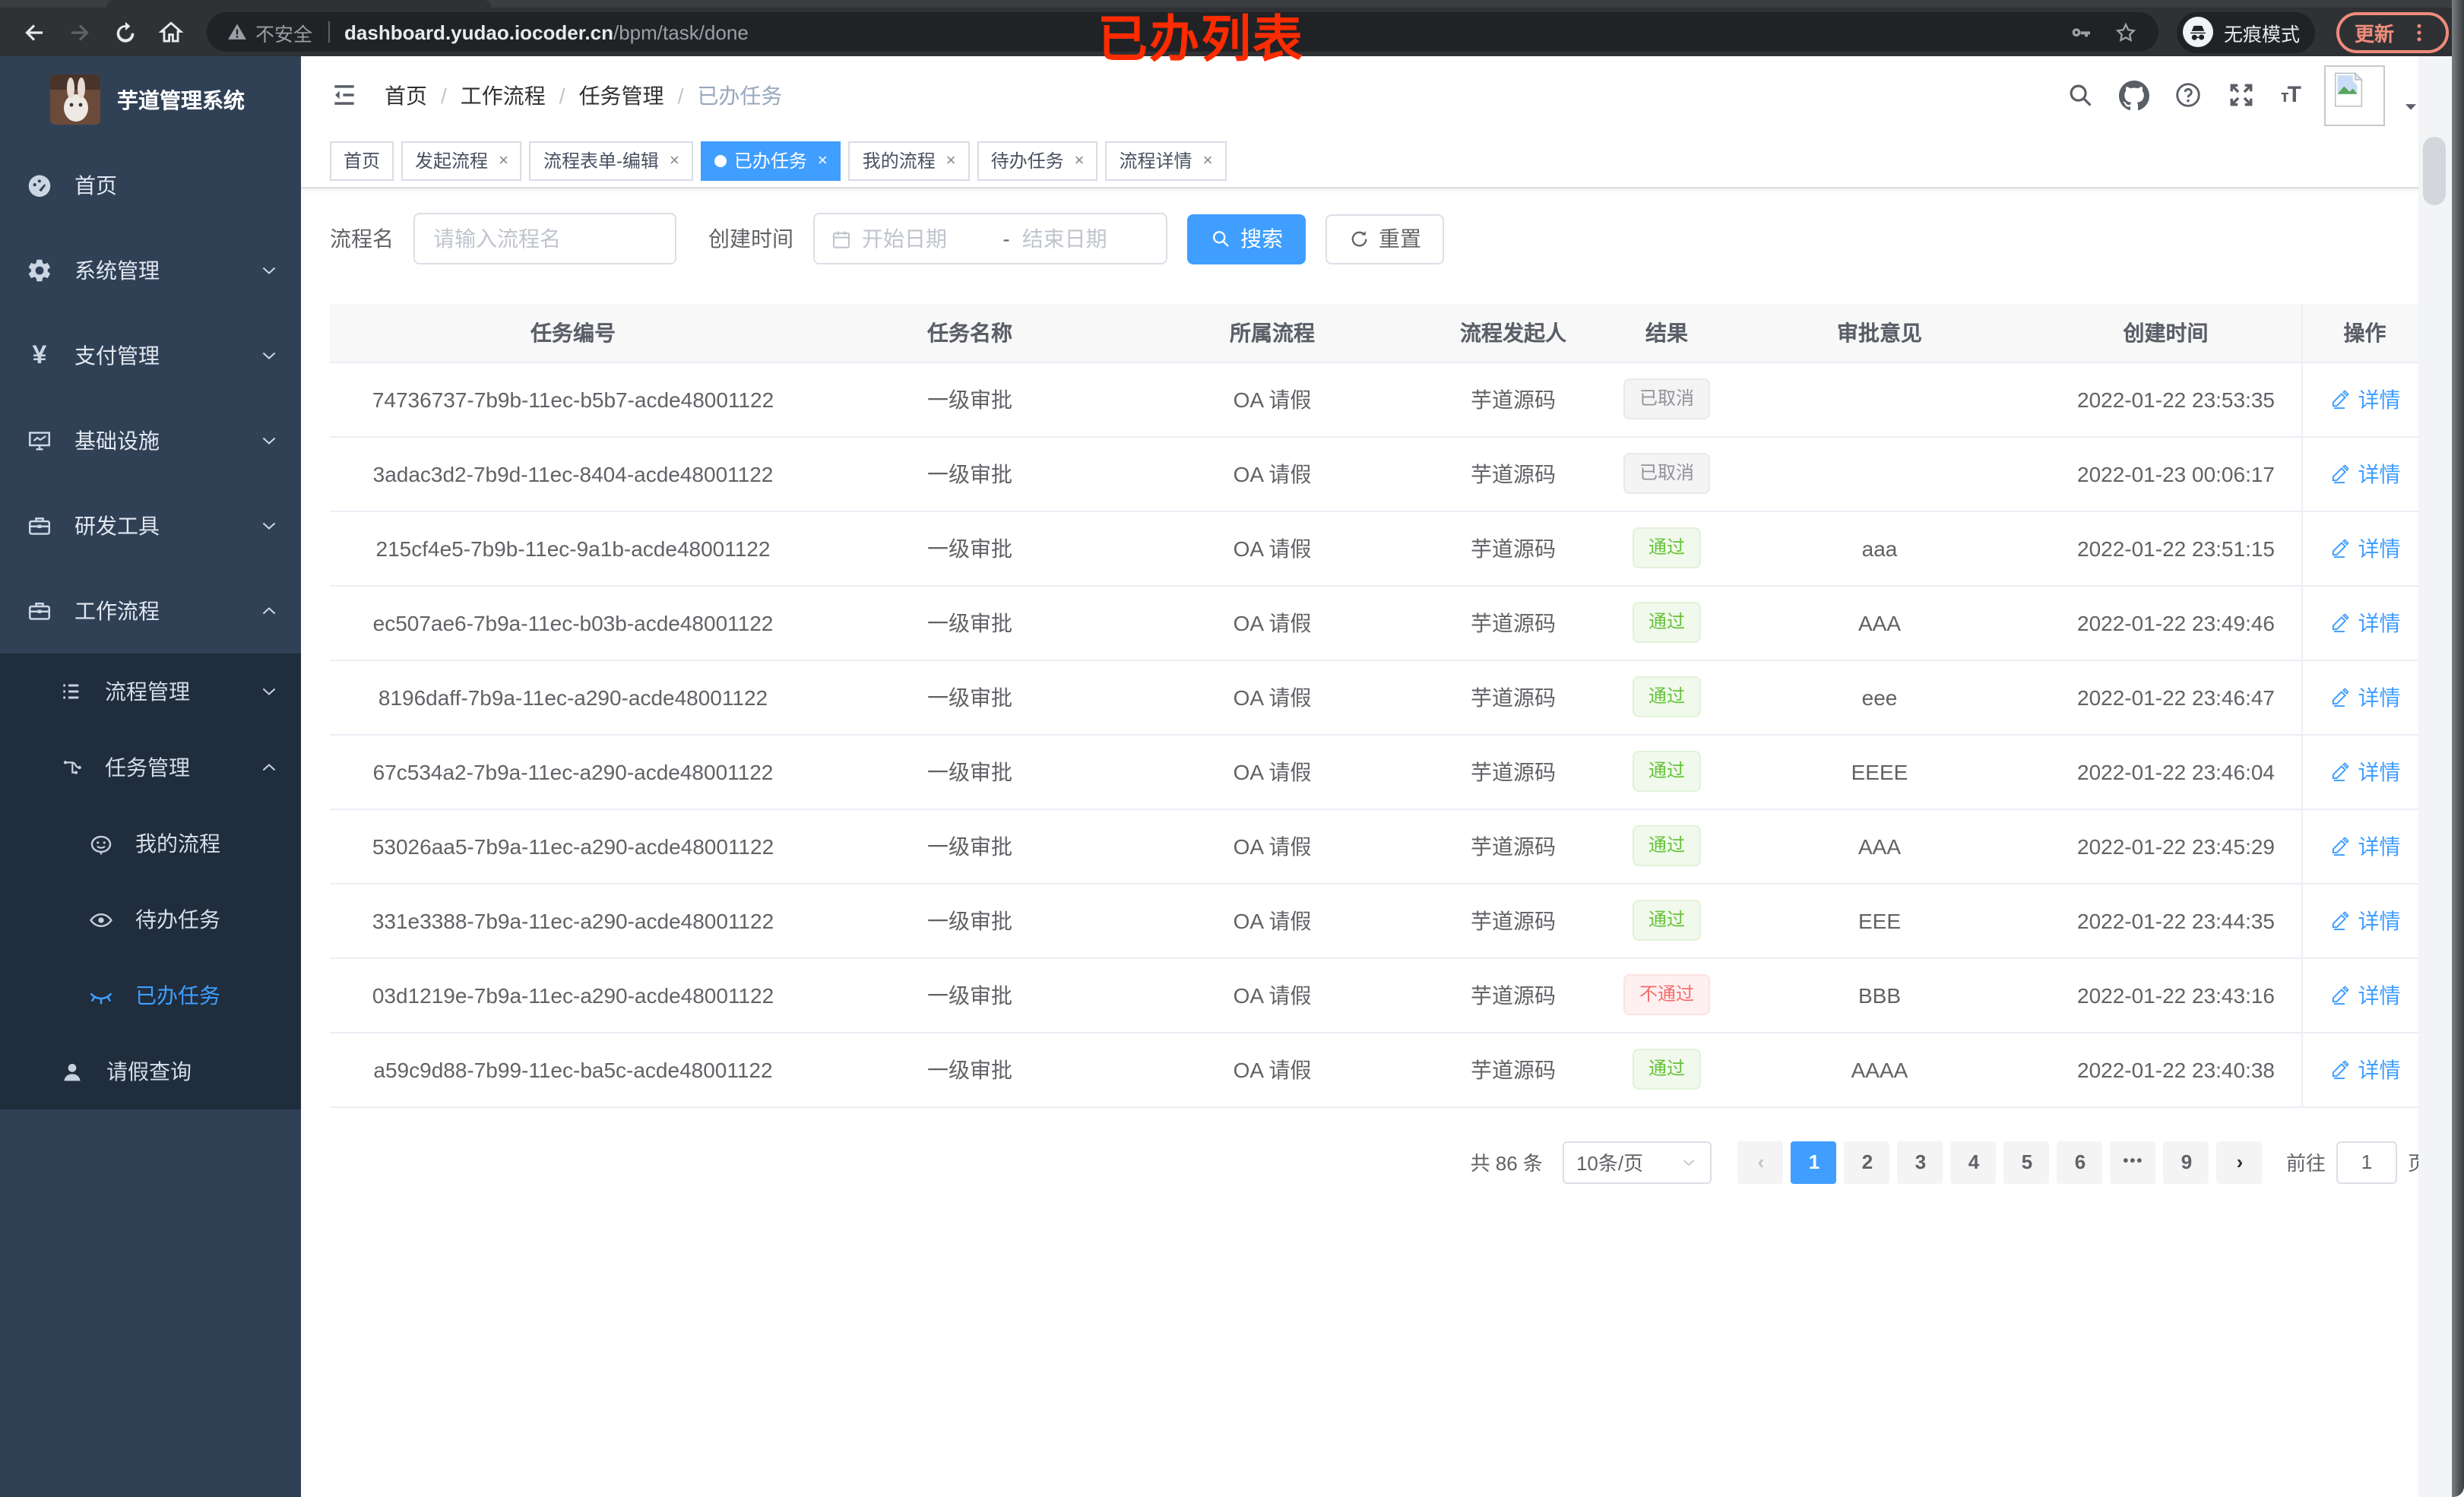 The width and height of the screenshot is (2464, 1497). I want to click on tab-form-edit: 流程表单-编辑 ×, so click(611, 160).